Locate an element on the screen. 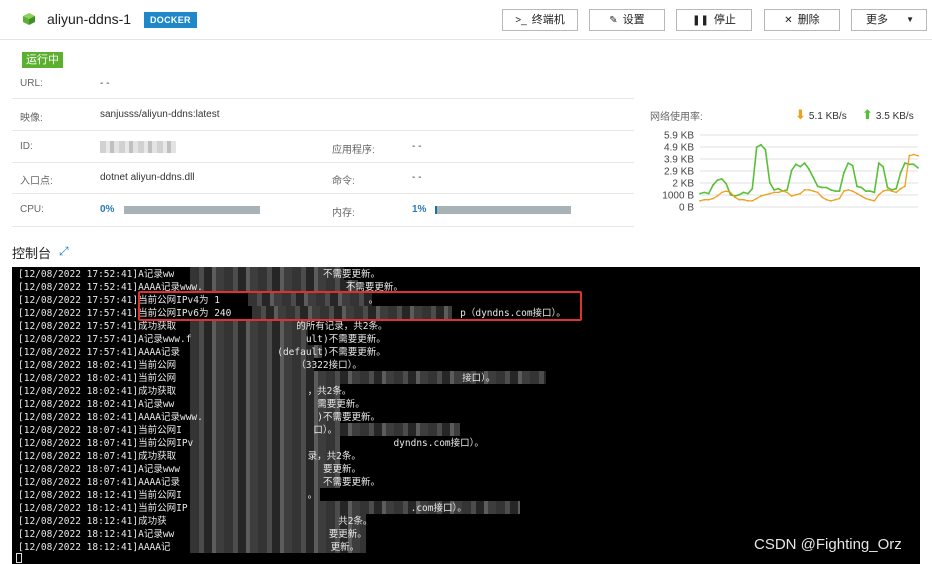  log-line: [12/08/2022 18:07:41]当前公网I 口）。 is located at coordinates (178, 430).